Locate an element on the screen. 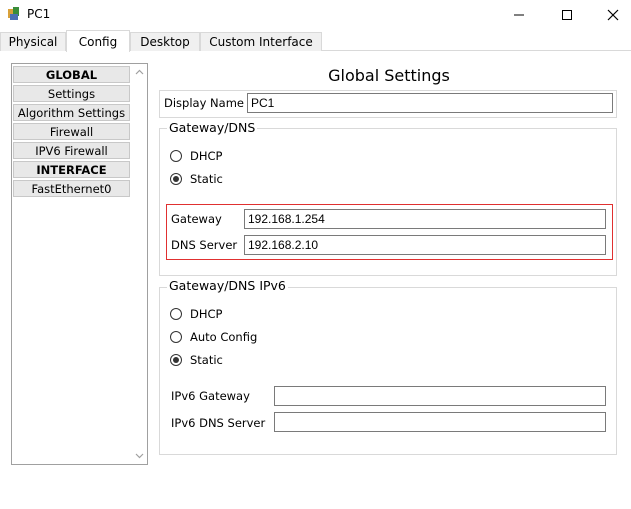 The width and height of the screenshot is (631, 509). ipv6-gateway-input is located at coordinates (440, 396).